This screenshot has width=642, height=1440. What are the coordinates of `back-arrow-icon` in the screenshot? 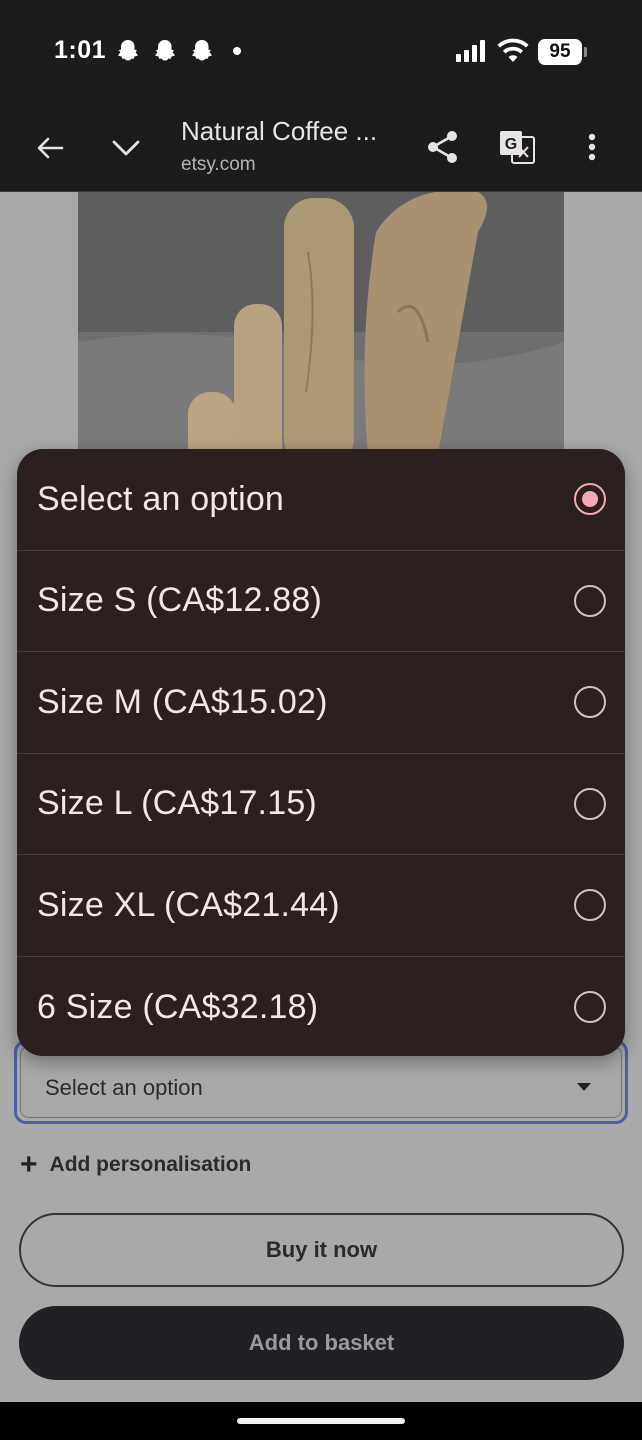 It's located at (50, 148).